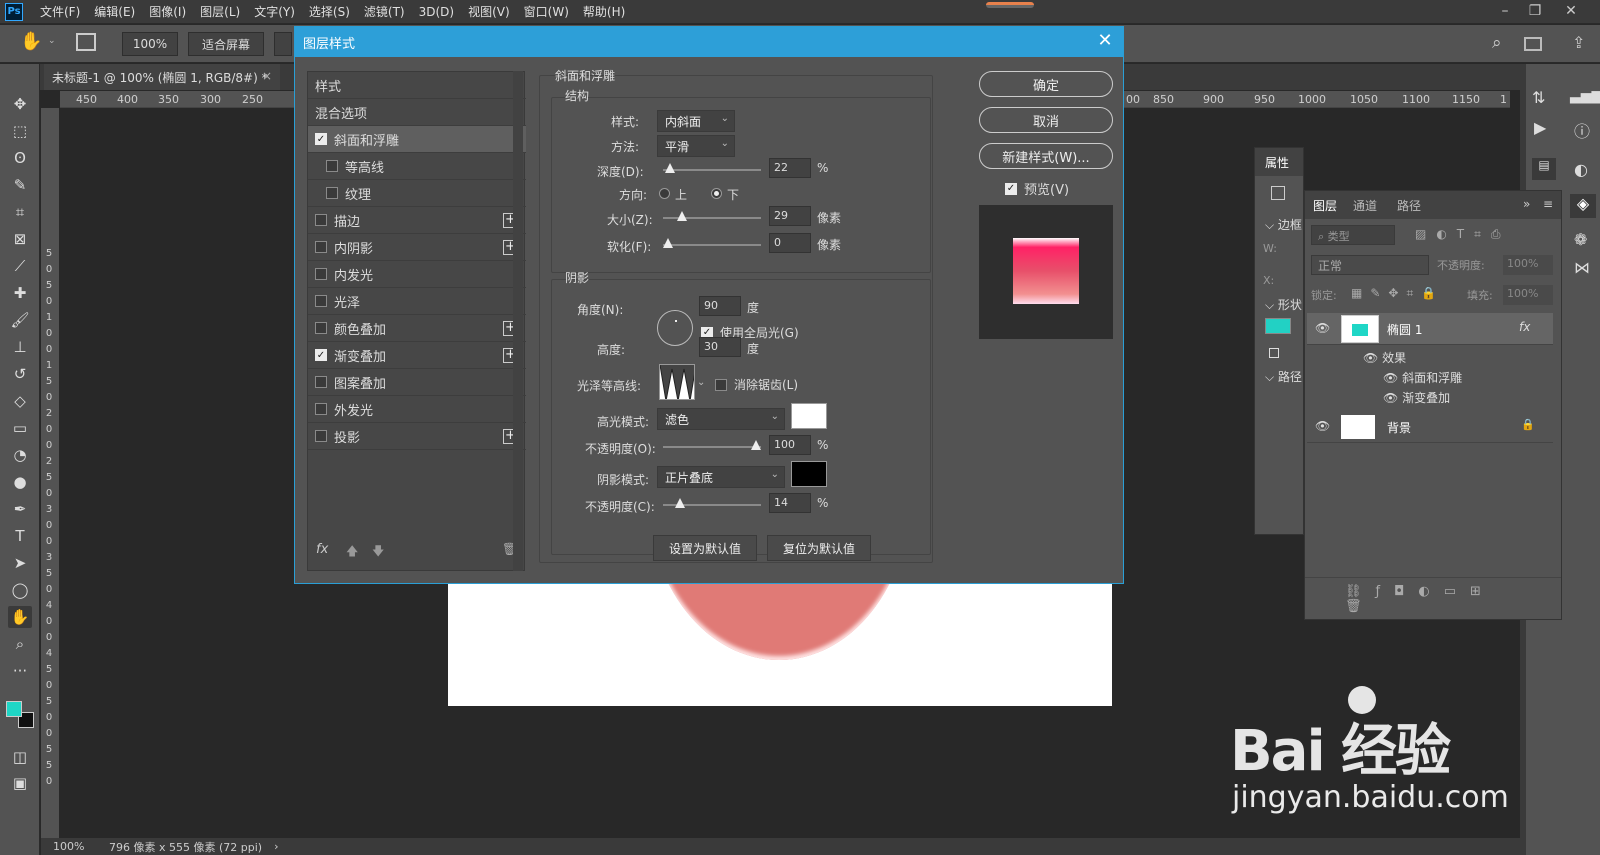 This screenshot has width=1600, height=855. Describe the element at coordinates (675, 328) in the screenshot. I see `angle-dial` at that location.